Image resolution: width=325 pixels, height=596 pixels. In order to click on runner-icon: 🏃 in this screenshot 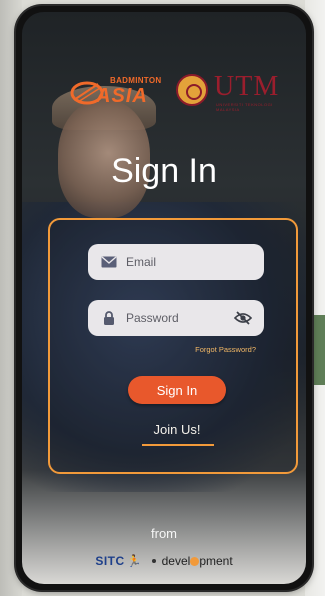, I will do `click(134, 561)`.